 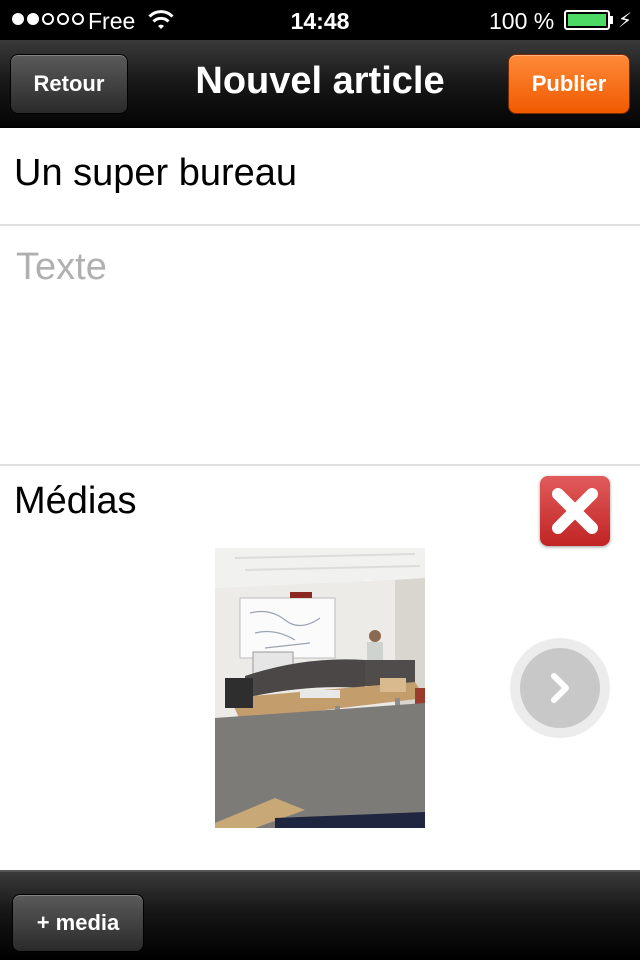 I want to click on charging-icon: ⚡, so click(x=625, y=21).